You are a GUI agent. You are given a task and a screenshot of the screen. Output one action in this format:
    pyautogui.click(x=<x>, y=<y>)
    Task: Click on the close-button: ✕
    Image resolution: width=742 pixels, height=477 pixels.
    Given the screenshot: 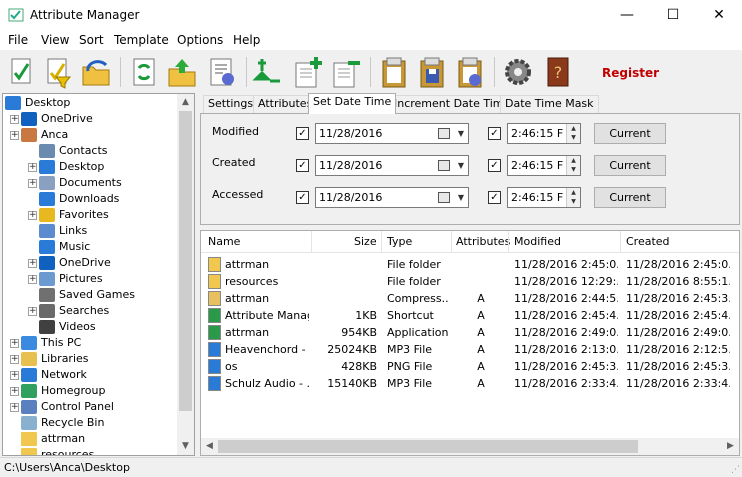 What is the action you would take?
    pyautogui.click(x=719, y=15)
    